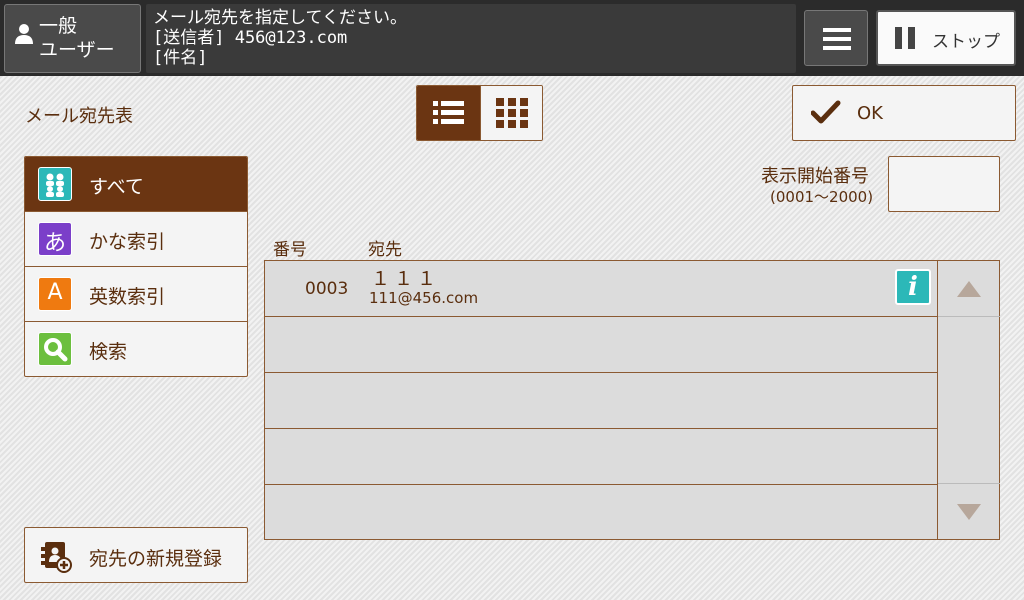  I want to click on row-number: 0003, so click(327, 289).